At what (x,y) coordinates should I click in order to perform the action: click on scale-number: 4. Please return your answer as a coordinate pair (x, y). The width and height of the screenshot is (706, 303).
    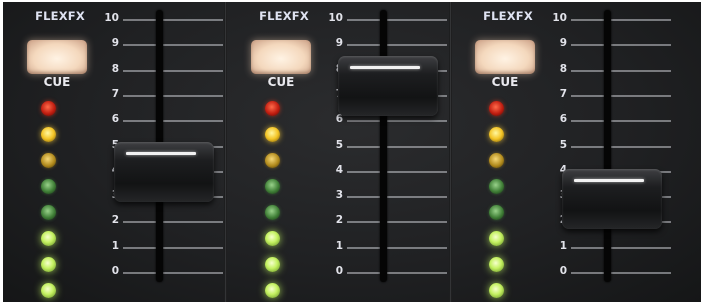
    Looking at the image, I should click on (339, 169).